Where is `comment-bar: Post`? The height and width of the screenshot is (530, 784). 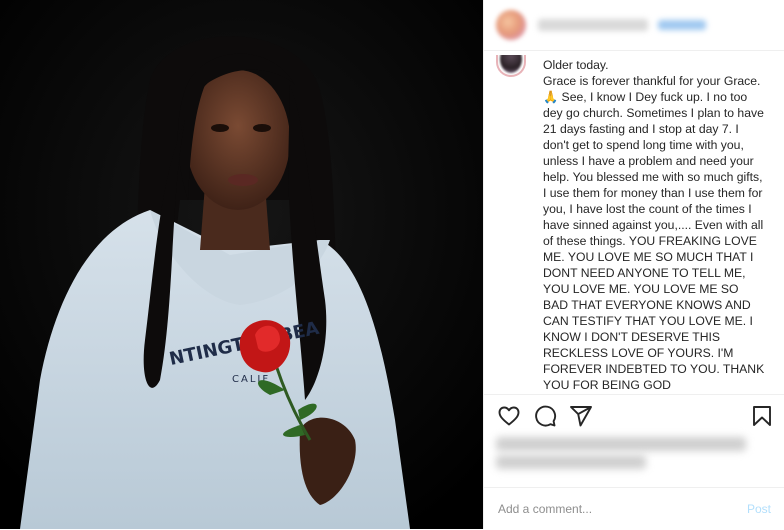
comment-bar: Post is located at coordinates (634, 508).